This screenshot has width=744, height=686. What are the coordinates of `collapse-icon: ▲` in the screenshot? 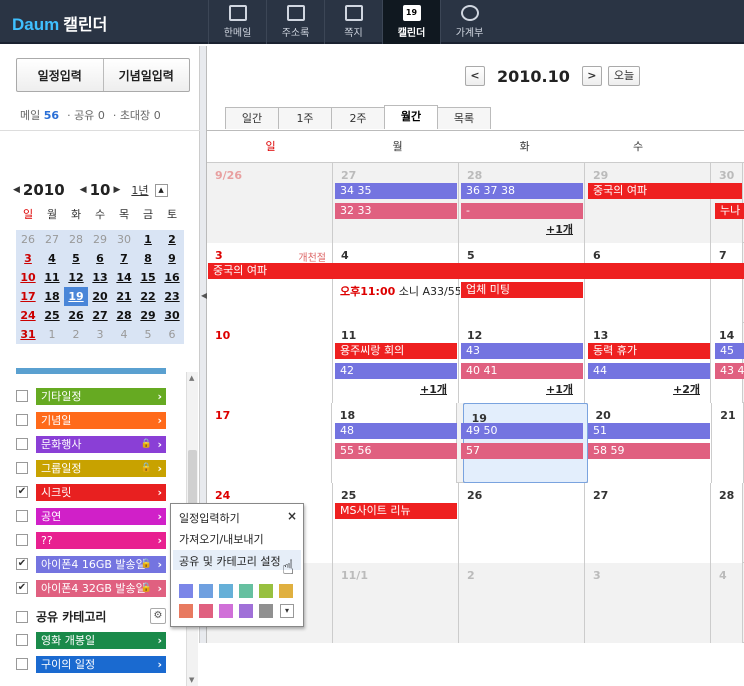 It's located at (161, 190).